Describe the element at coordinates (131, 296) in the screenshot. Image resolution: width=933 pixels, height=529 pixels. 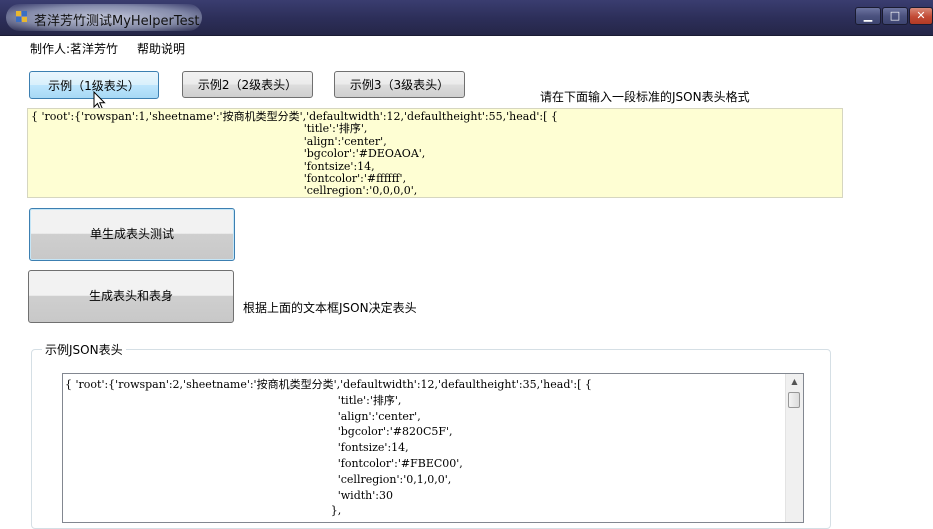
I see `generate-header-body-button: 生成表头和表身` at that location.